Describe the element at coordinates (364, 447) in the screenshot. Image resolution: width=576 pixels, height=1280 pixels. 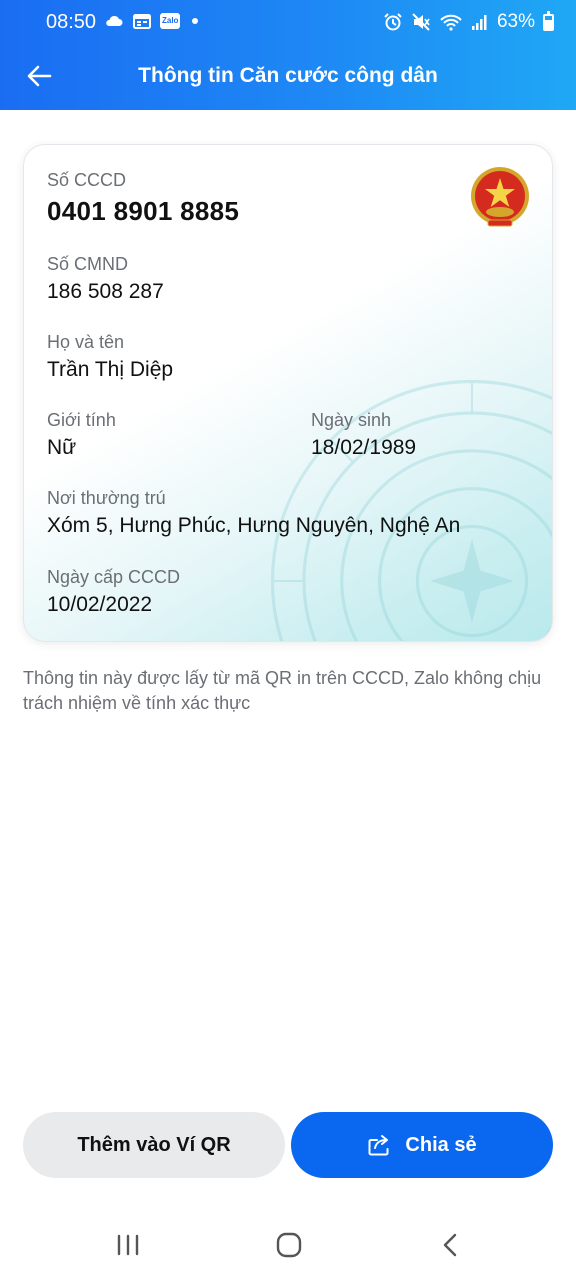
I see `dob-value: 18/02/1989` at that location.